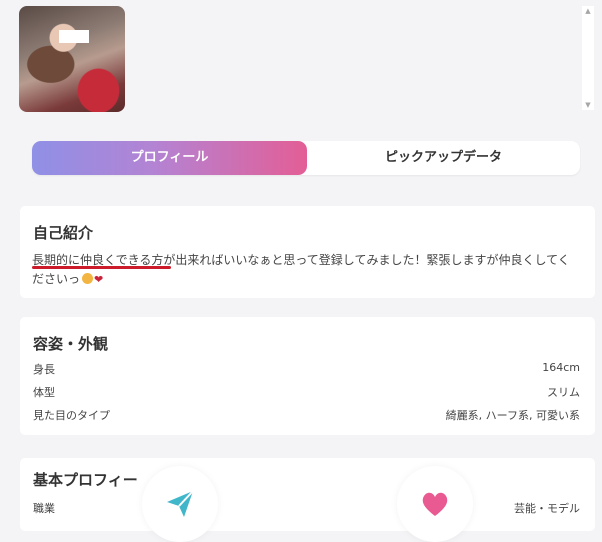  I want to click on row-value: 芸能・モデル, so click(547, 508).